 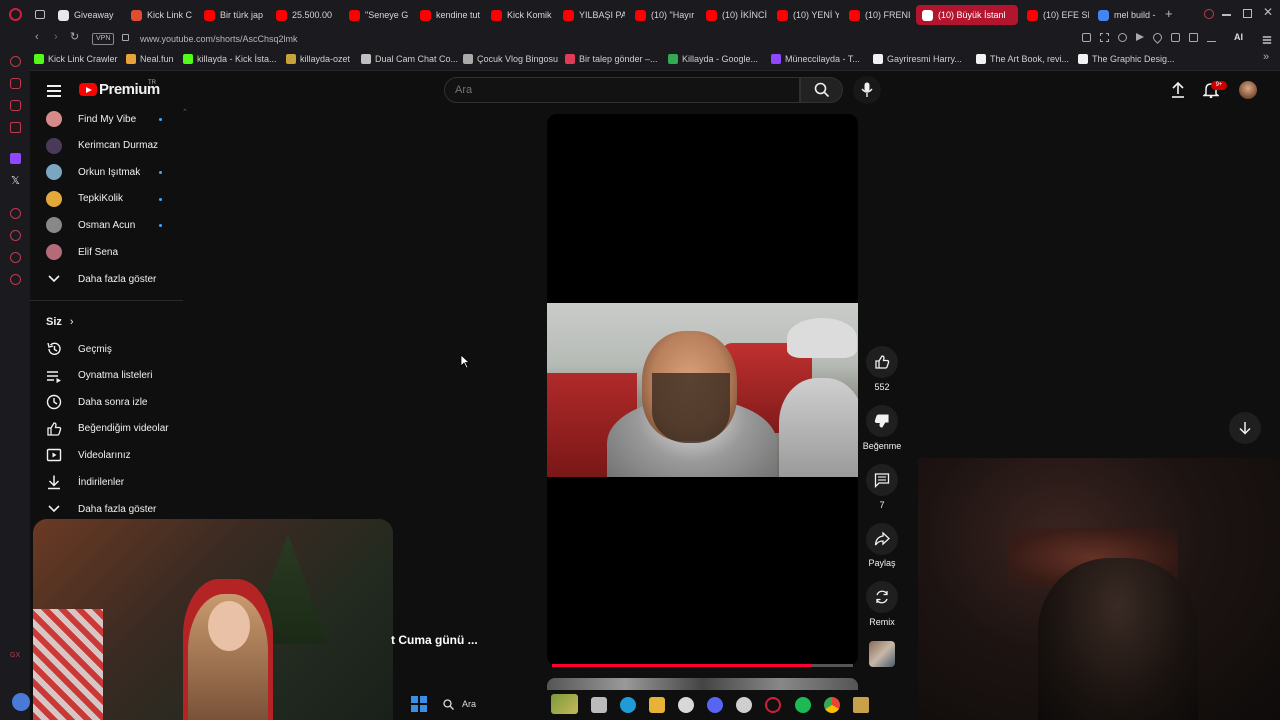 I want to click on browser-tab: Giveaway, so click(x=89, y=15).